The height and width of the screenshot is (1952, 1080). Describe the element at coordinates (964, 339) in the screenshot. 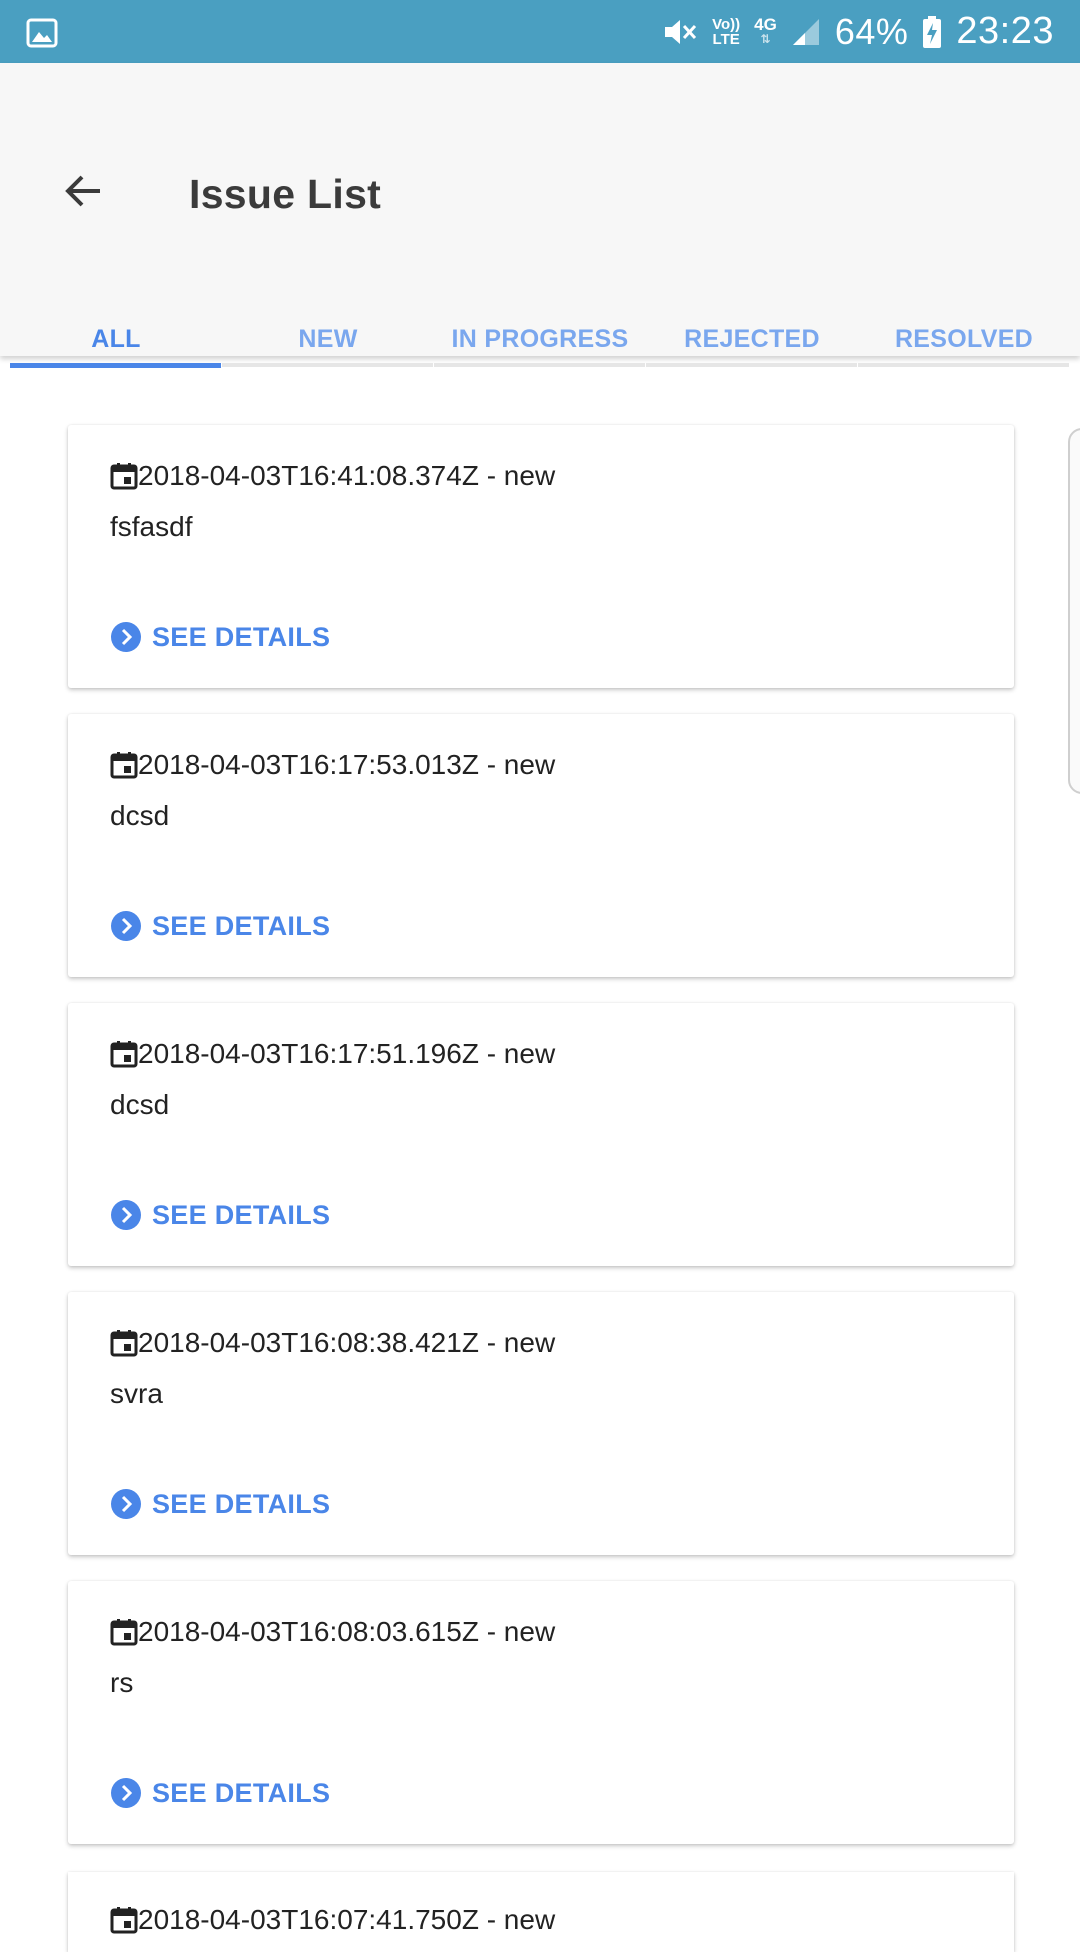

I see `tab-label: RESOLVED` at that location.